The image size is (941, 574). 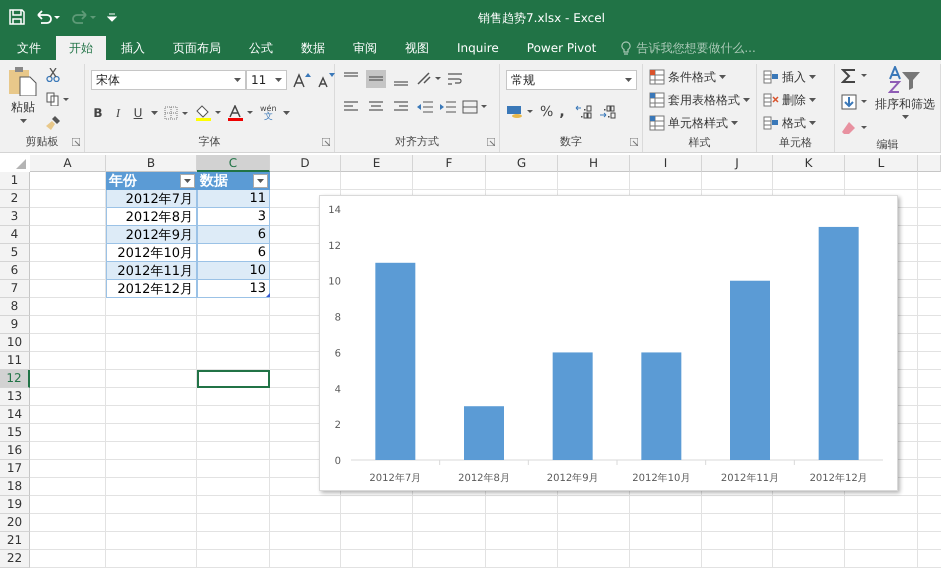 I want to click on row-header: 15, so click(x=15, y=433).